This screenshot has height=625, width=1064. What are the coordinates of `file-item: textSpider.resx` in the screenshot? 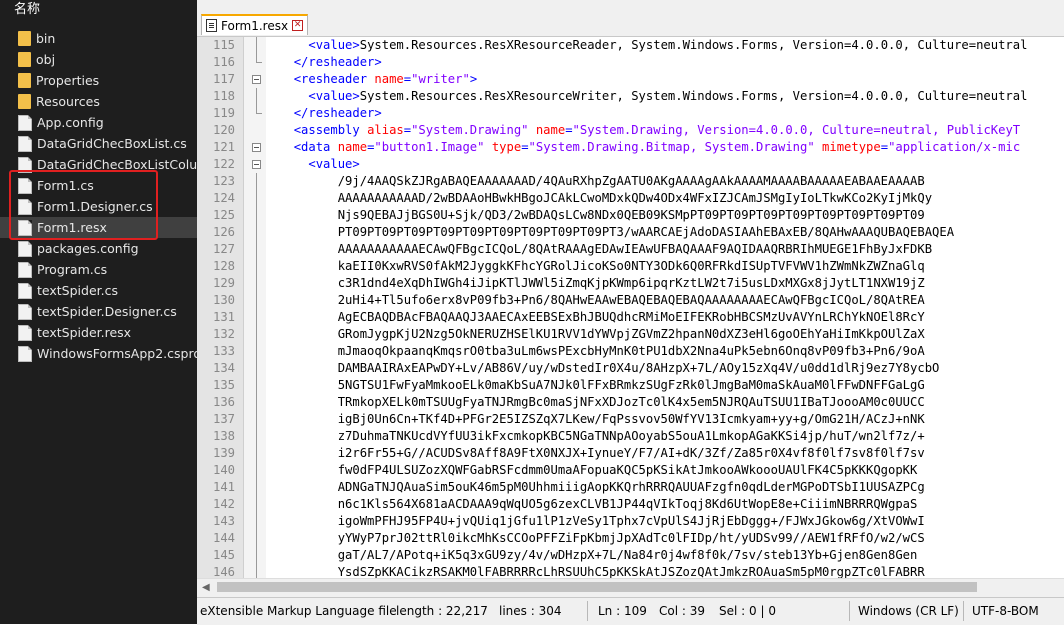 It's located at (98, 332).